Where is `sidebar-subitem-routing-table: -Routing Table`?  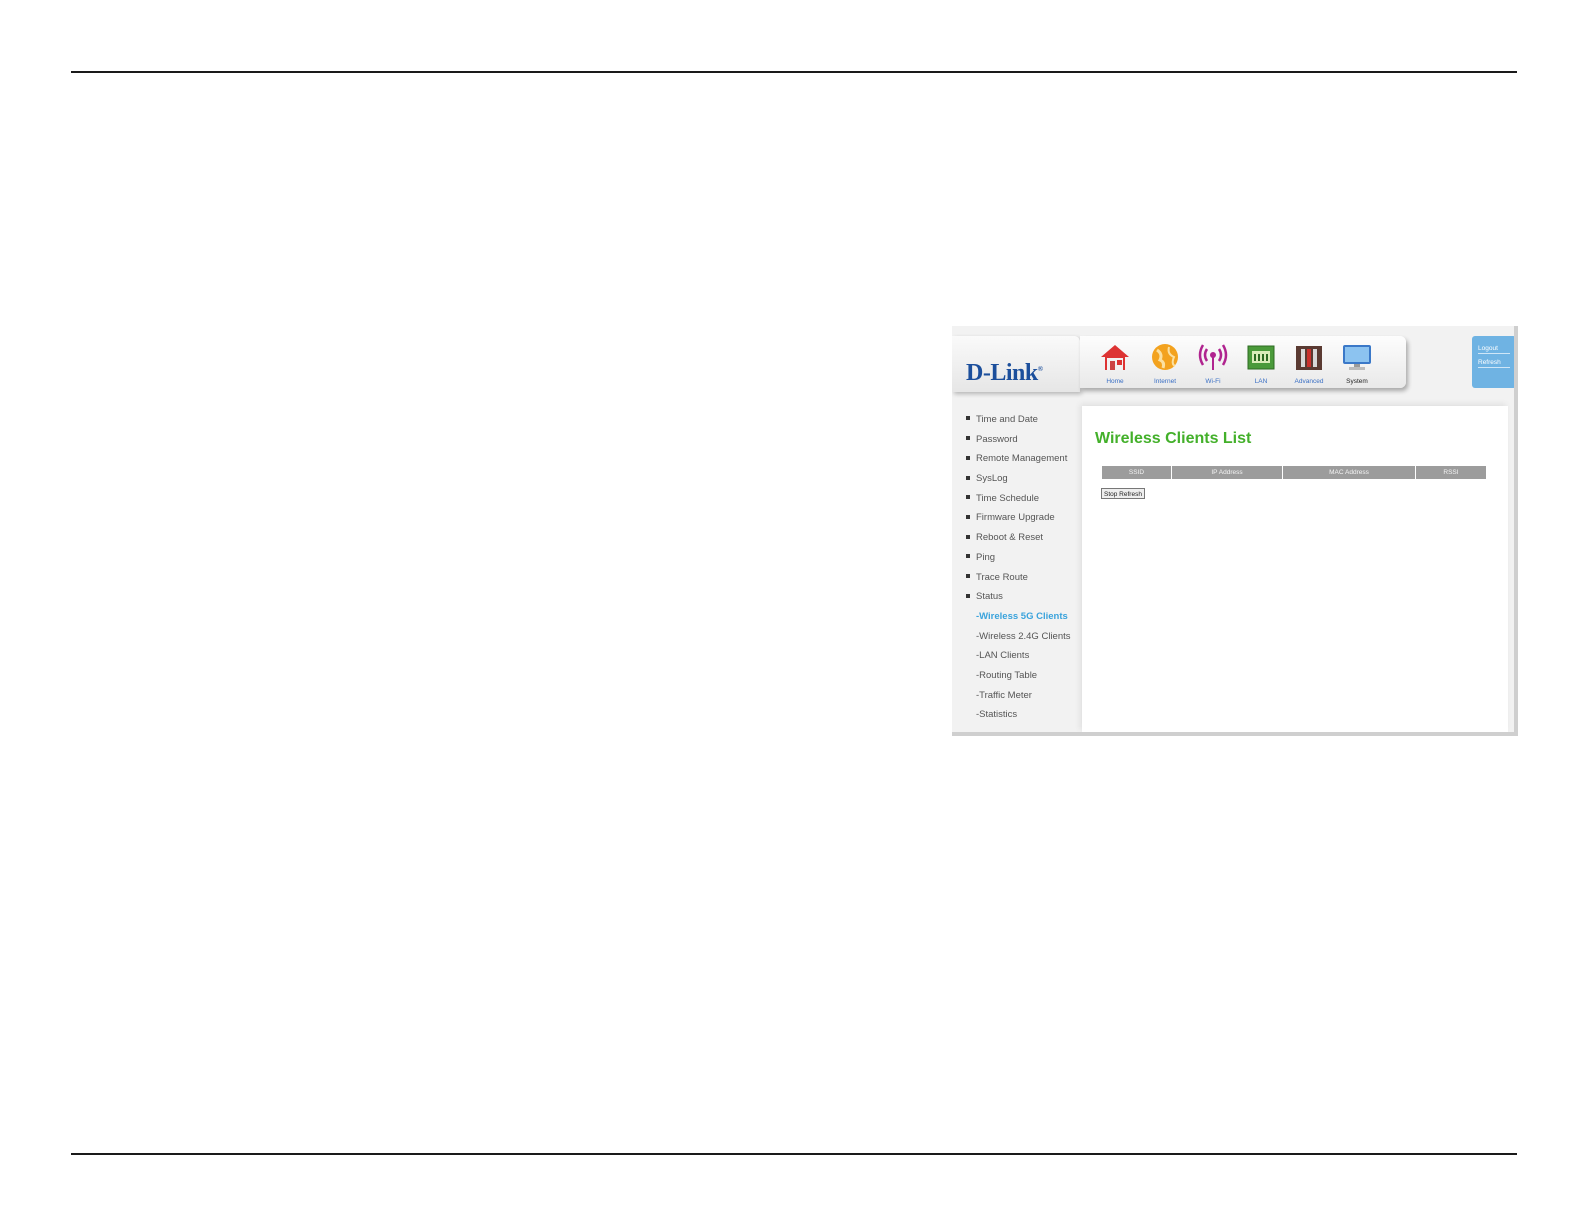 sidebar-subitem-routing-table: -Routing Table is located at coordinates (1018, 676).